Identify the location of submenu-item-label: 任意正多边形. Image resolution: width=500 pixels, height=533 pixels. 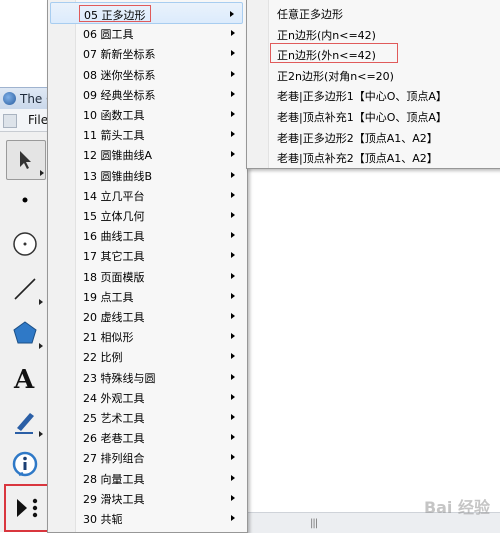
(310, 14).